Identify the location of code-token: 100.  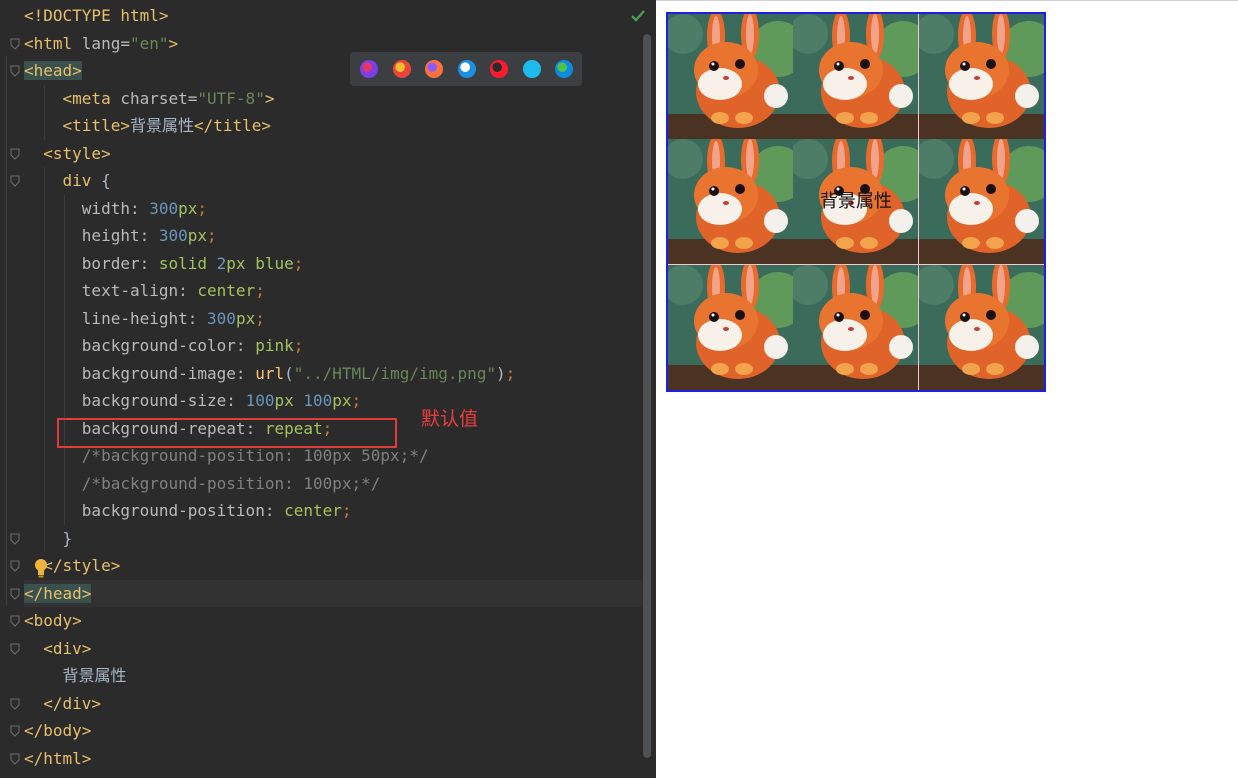
(318, 400).